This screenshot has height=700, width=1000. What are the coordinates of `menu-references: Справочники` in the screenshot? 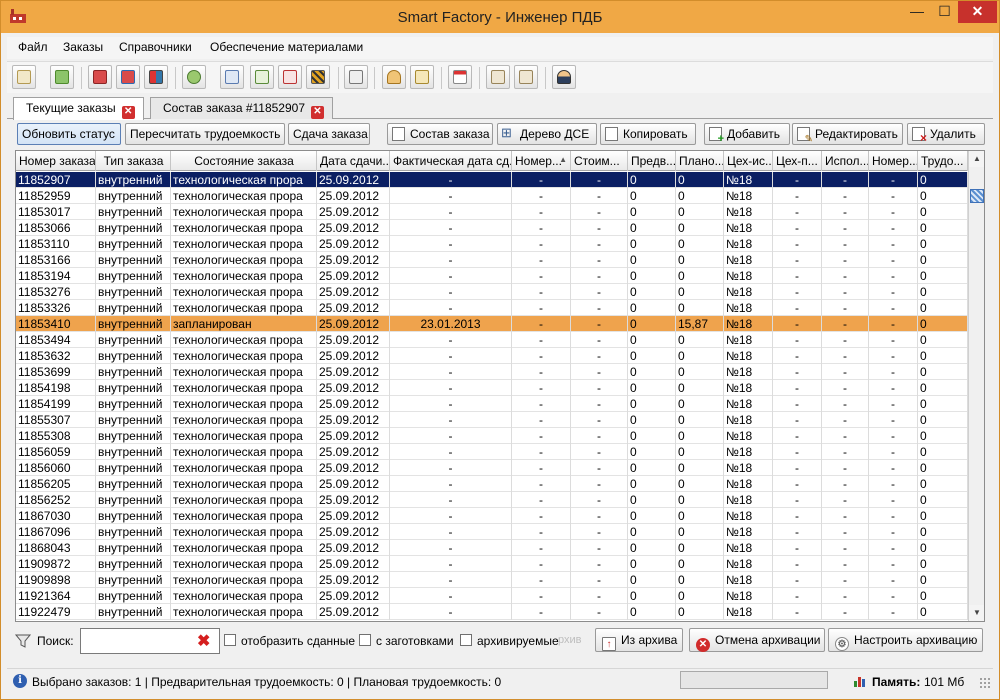 It's located at (155, 47).